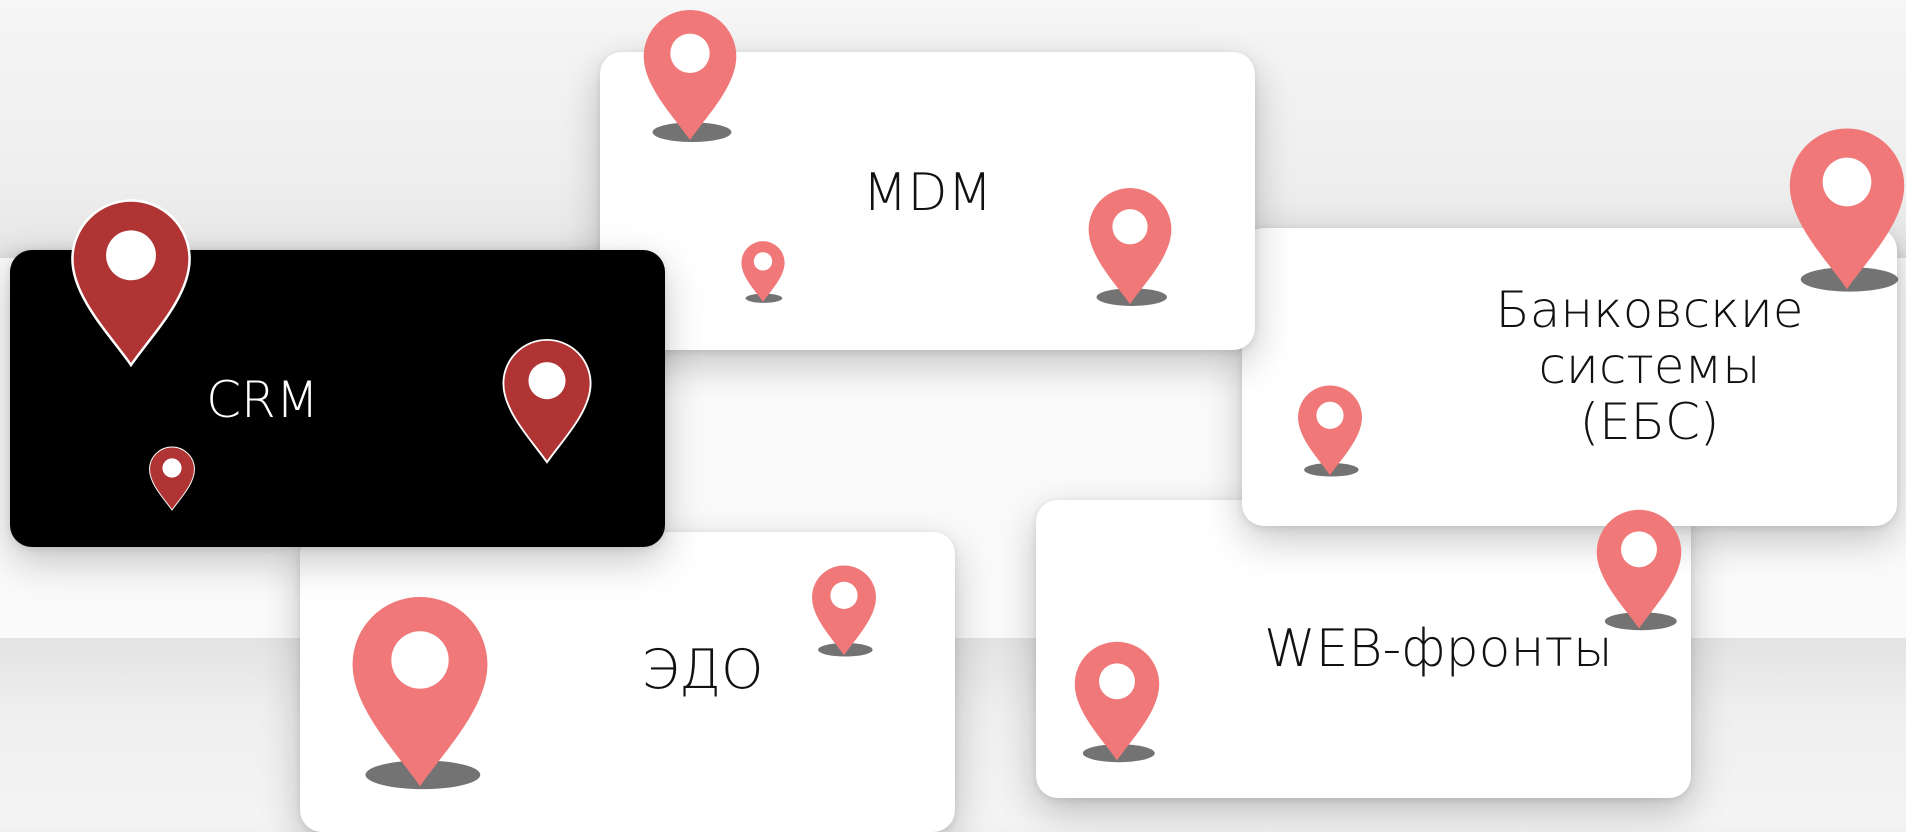 Image resolution: width=1906 pixels, height=832 pixels. What do you see at coordinates (262, 400) in the screenshot?
I see `crm-card-label: CRM` at bounding box center [262, 400].